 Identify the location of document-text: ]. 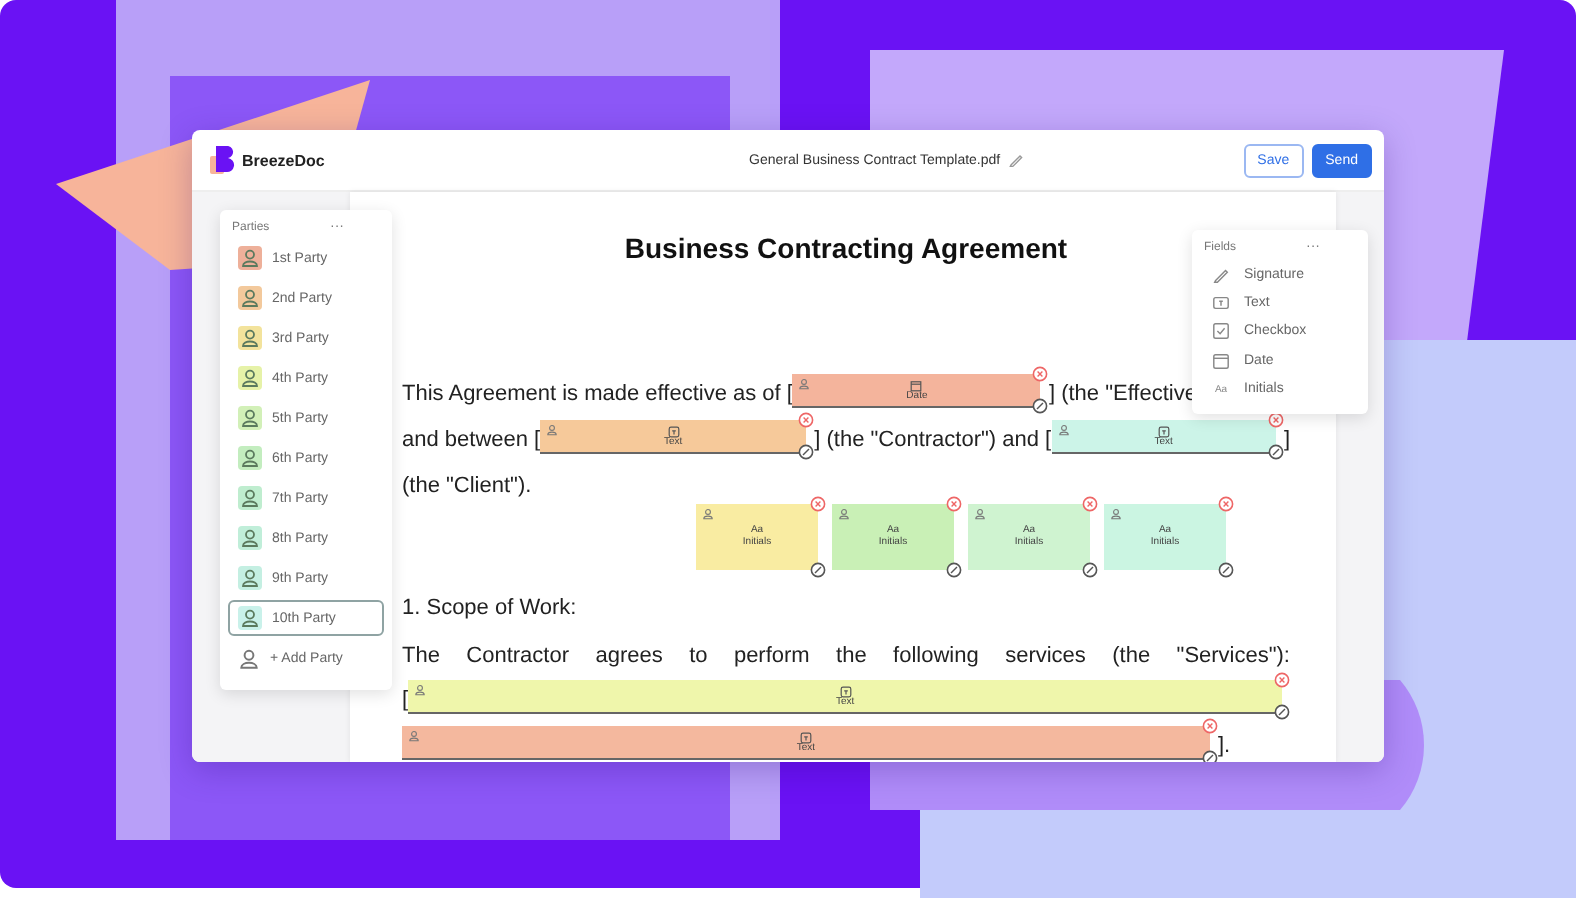
(1286, 441).